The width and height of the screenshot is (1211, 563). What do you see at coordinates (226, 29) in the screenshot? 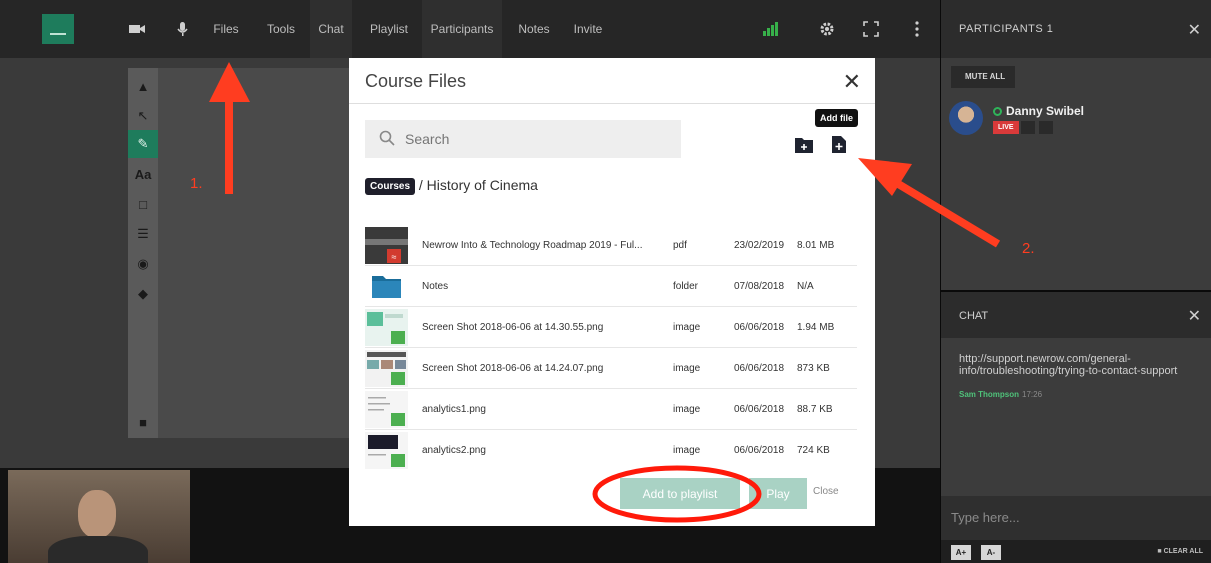
I see `nav-files: Files` at bounding box center [226, 29].